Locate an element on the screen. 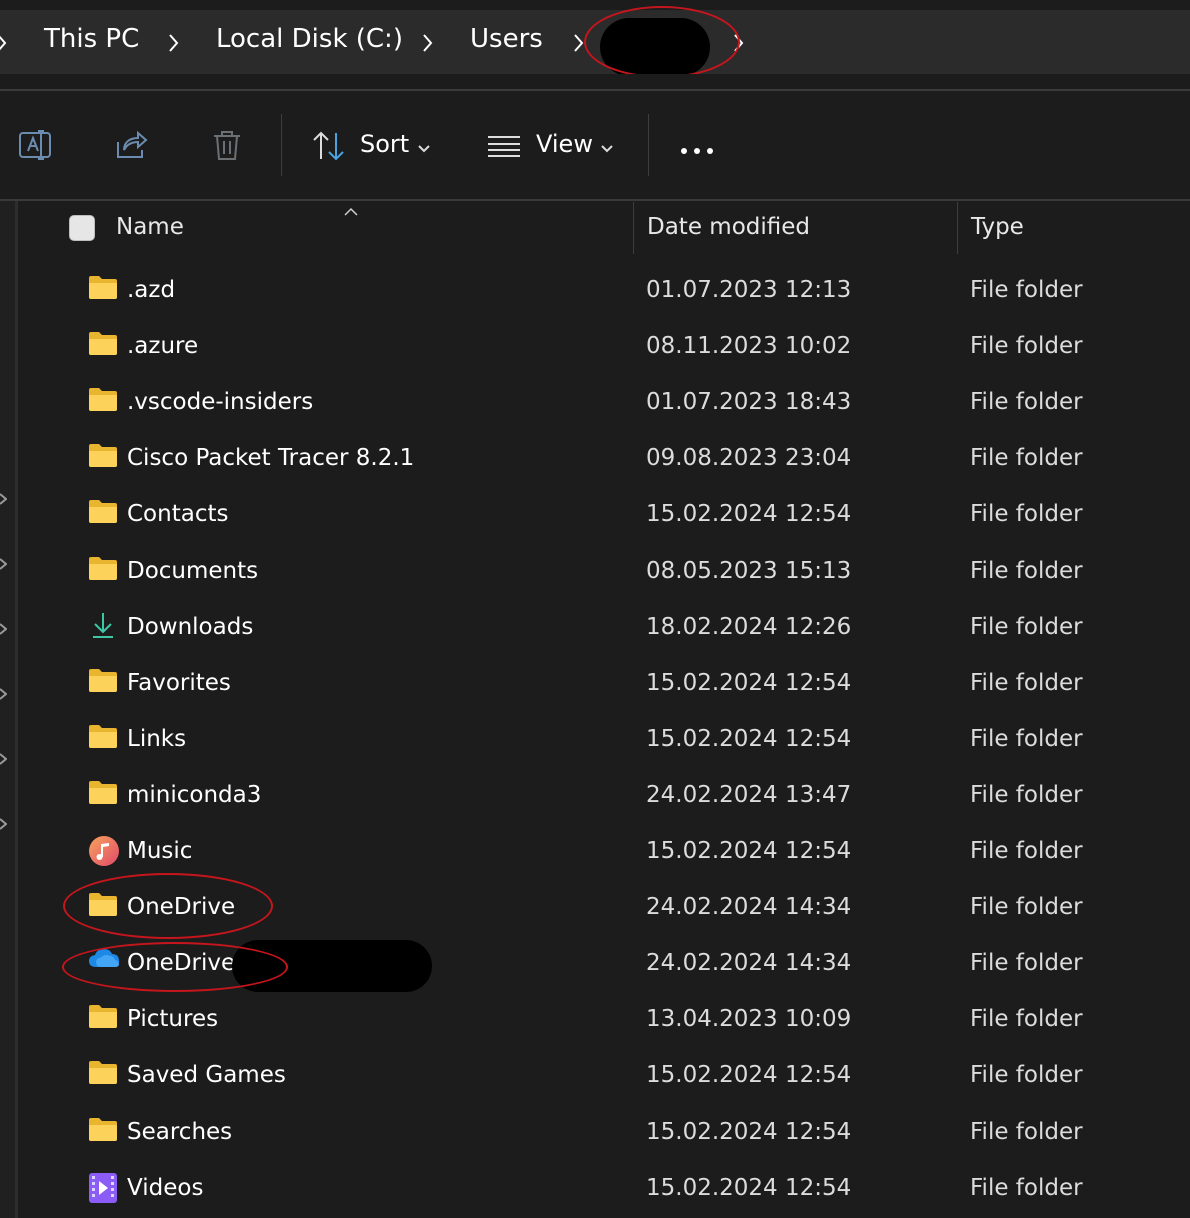 This screenshot has height=1218, width=1190. more-icon is located at coordinates (697, 150).